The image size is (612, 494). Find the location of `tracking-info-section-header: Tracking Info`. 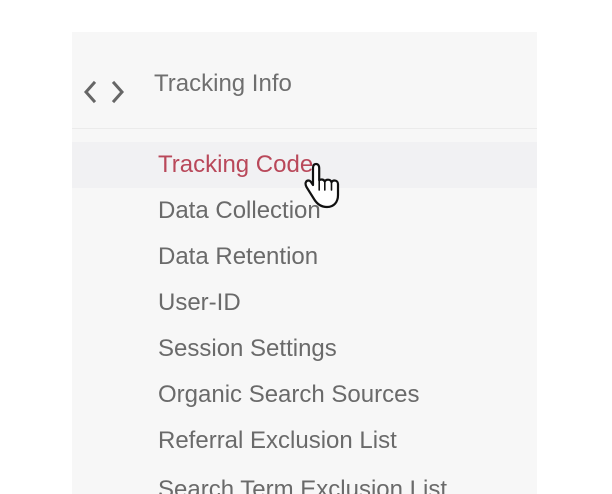

tracking-info-section-header: Tracking Info is located at coordinates (304, 93).